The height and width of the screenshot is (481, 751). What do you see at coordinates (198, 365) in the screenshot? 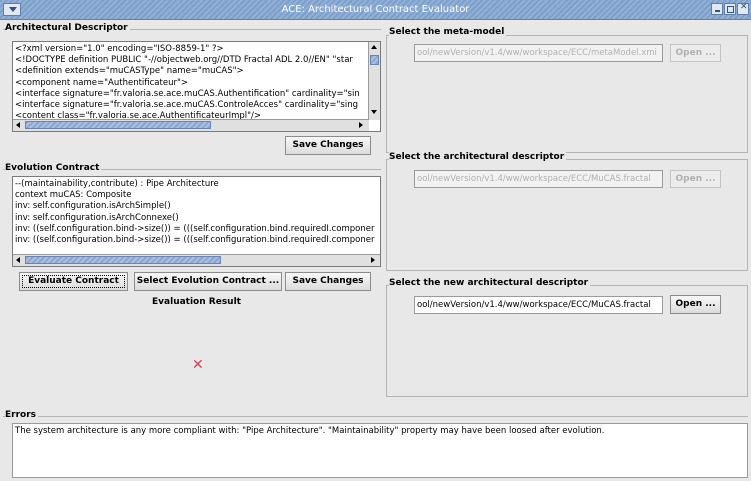
I see `cross-icon: ✕` at bounding box center [198, 365].